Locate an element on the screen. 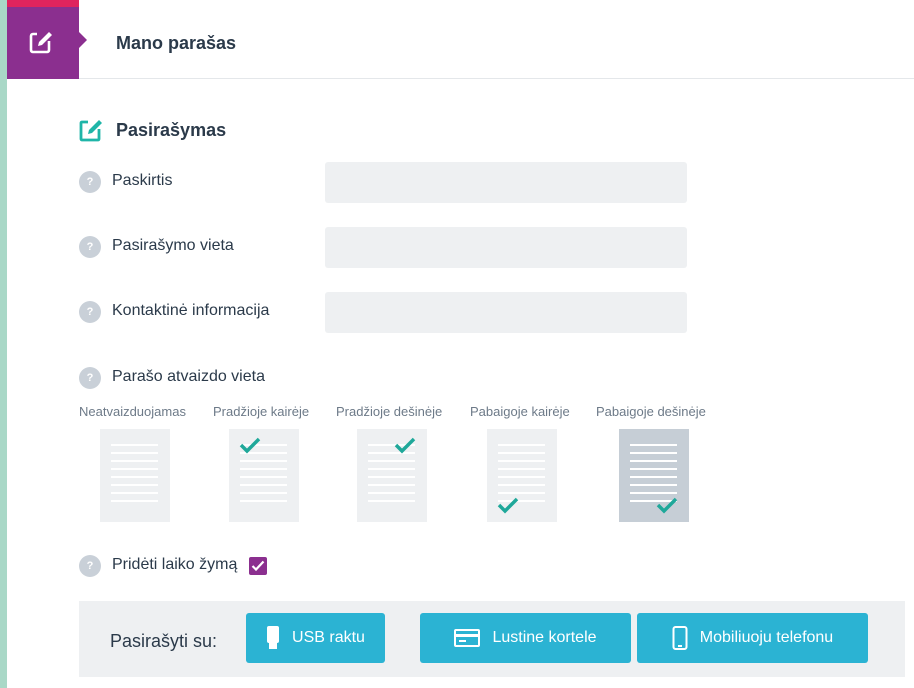 The width and height of the screenshot is (914, 688). smart-card-icon is located at coordinates (467, 638).